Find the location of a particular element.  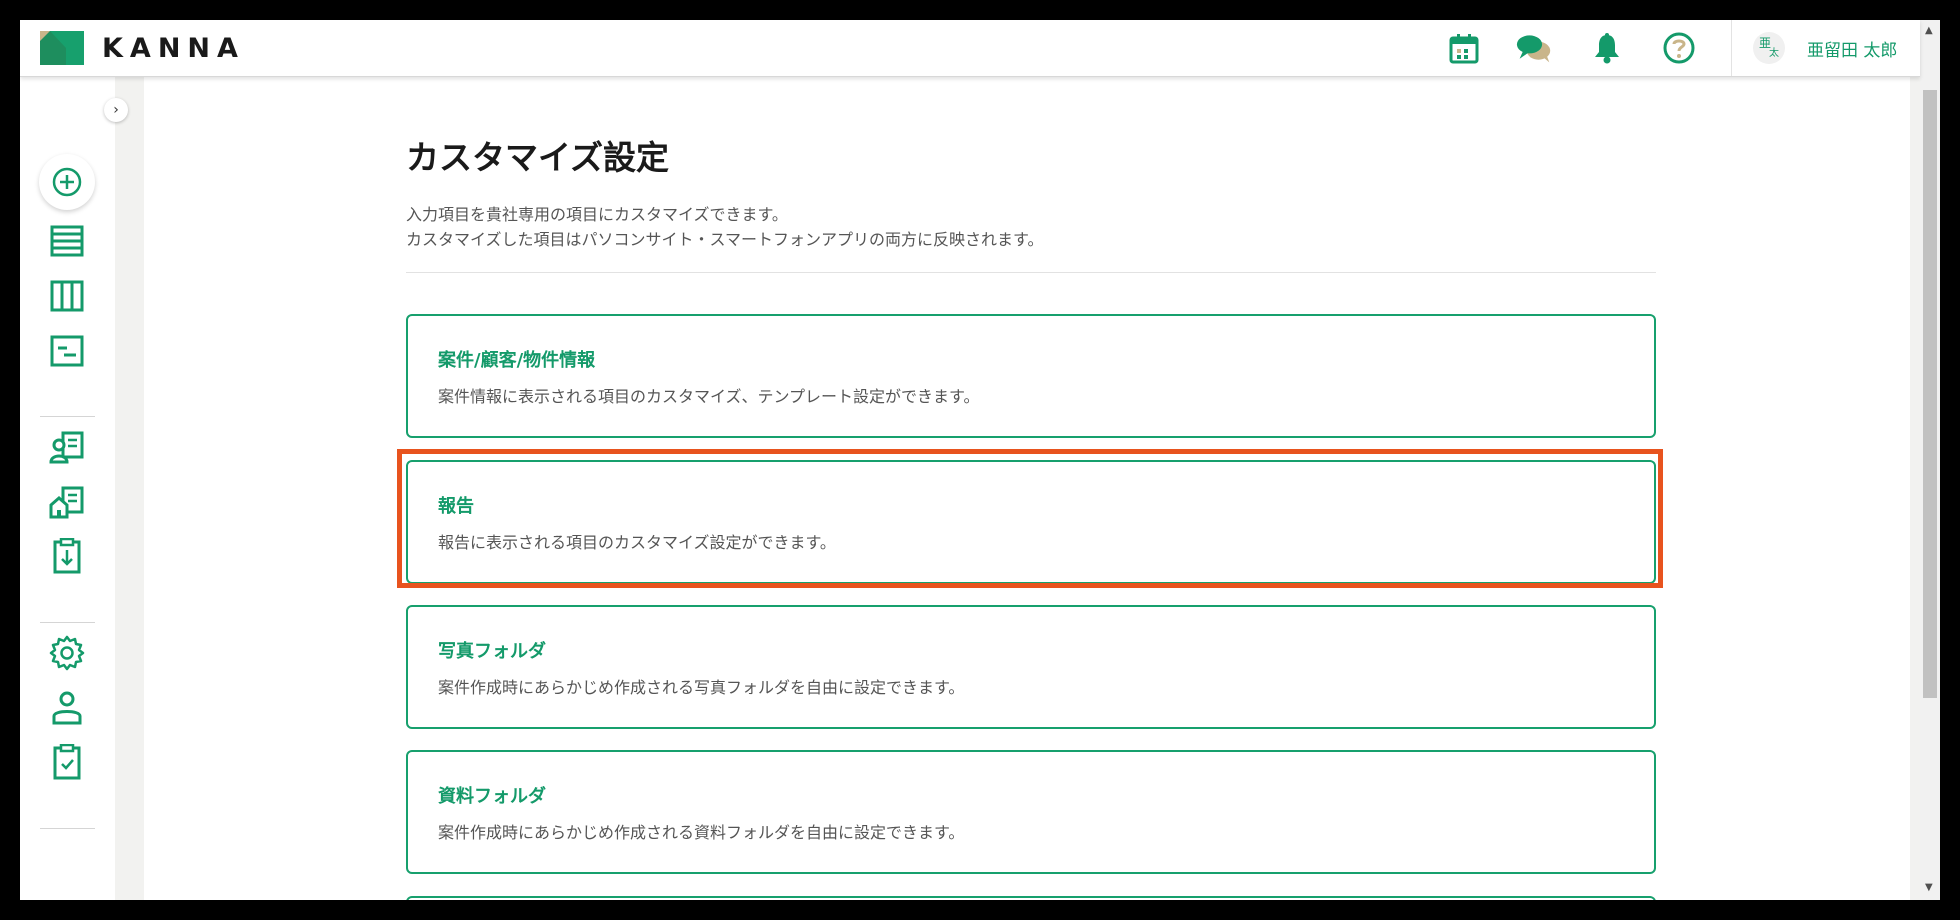

card-photo-folder: 写真フォルダ 案件作成時にあらかじめ作成される写真フォルダを自由に設定できます。 is located at coordinates (1031, 667).